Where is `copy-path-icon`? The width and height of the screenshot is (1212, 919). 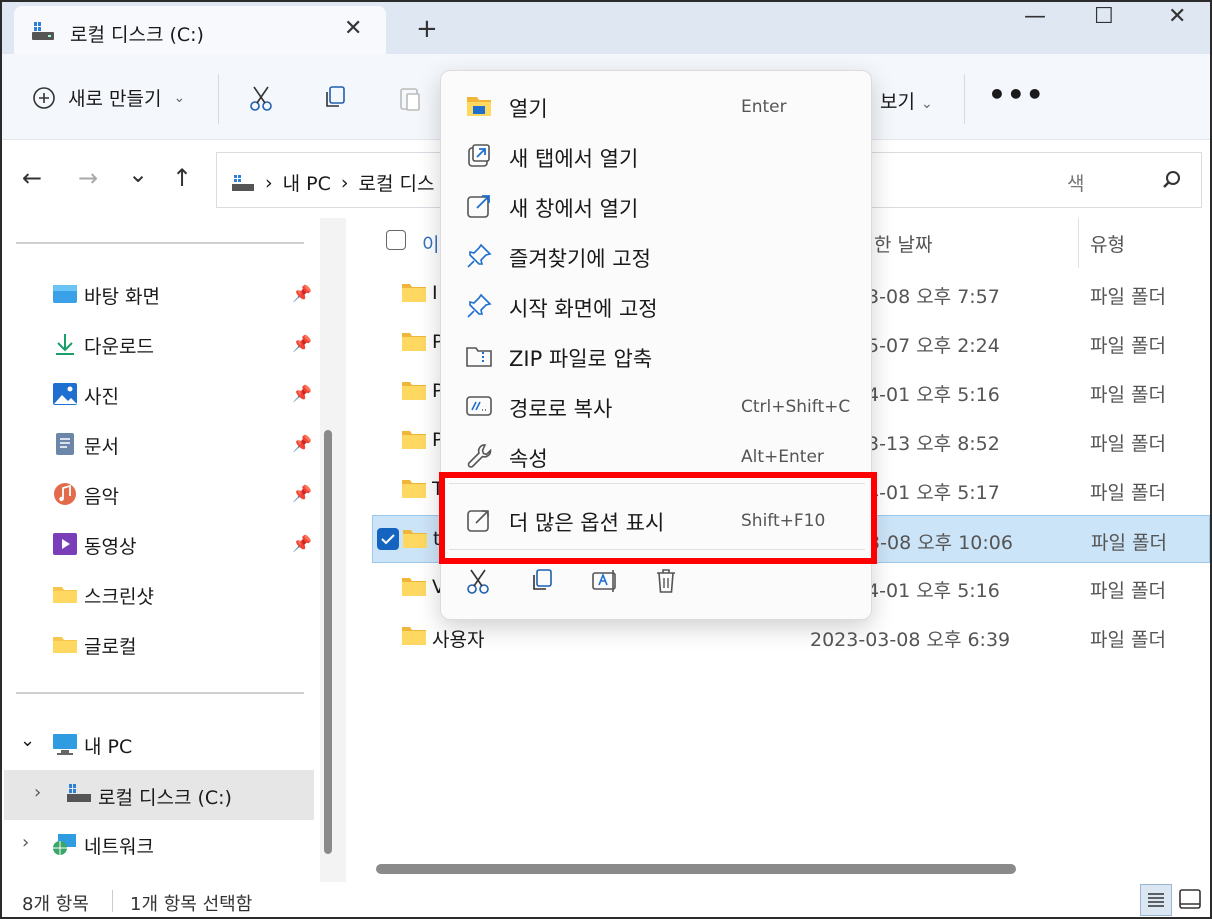 copy-path-icon is located at coordinates (479, 406).